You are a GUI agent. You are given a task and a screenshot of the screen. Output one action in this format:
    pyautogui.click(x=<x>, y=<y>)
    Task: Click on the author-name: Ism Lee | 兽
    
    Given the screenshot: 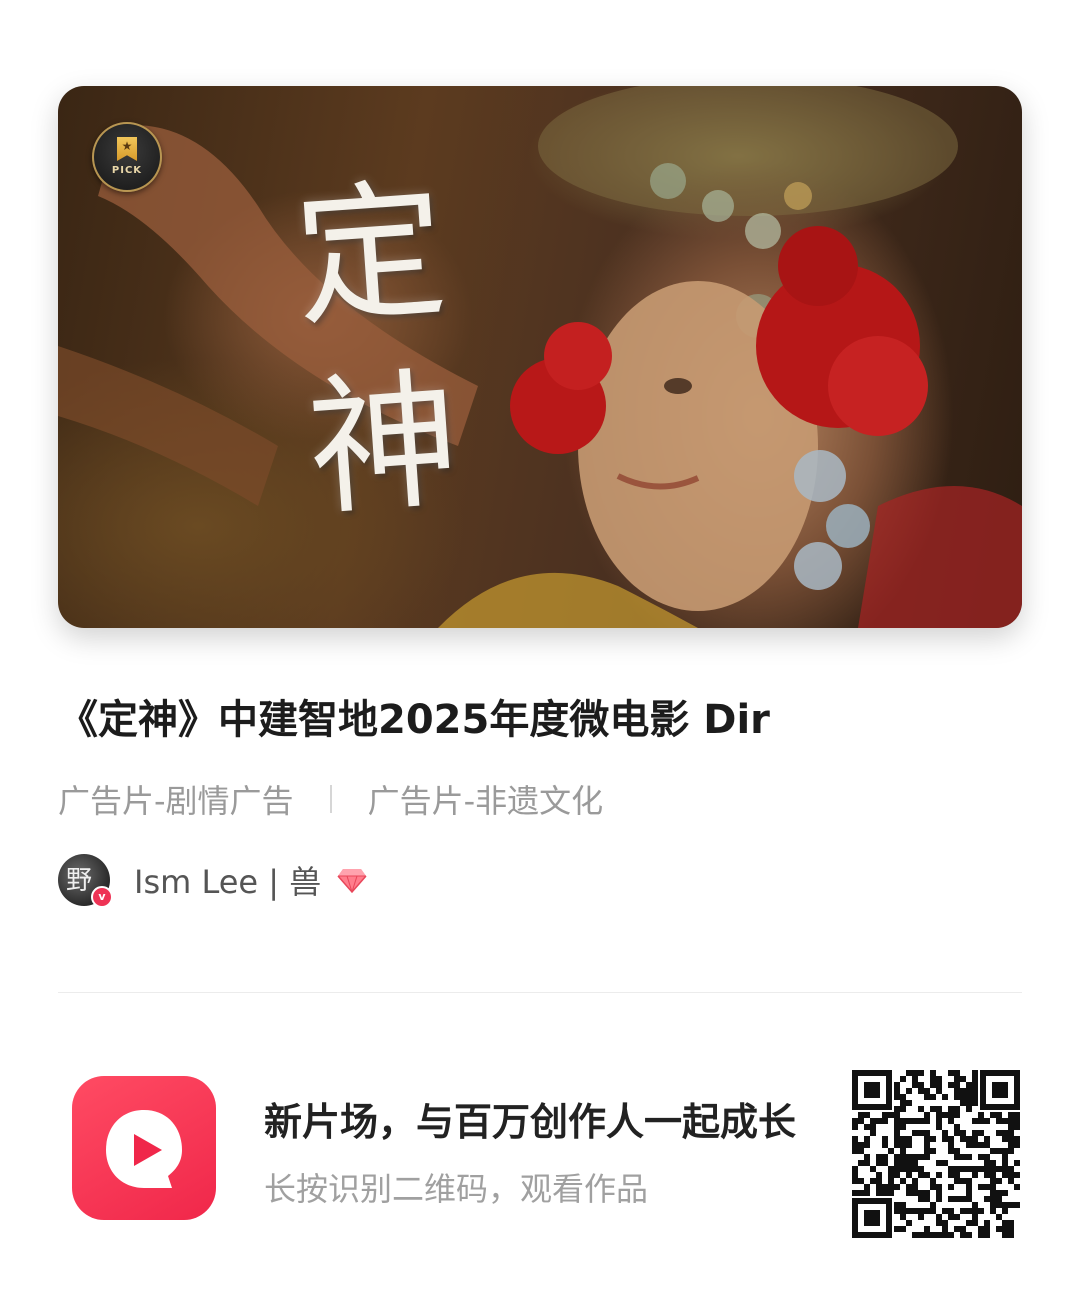 What is the action you would take?
    pyautogui.click(x=227, y=880)
    